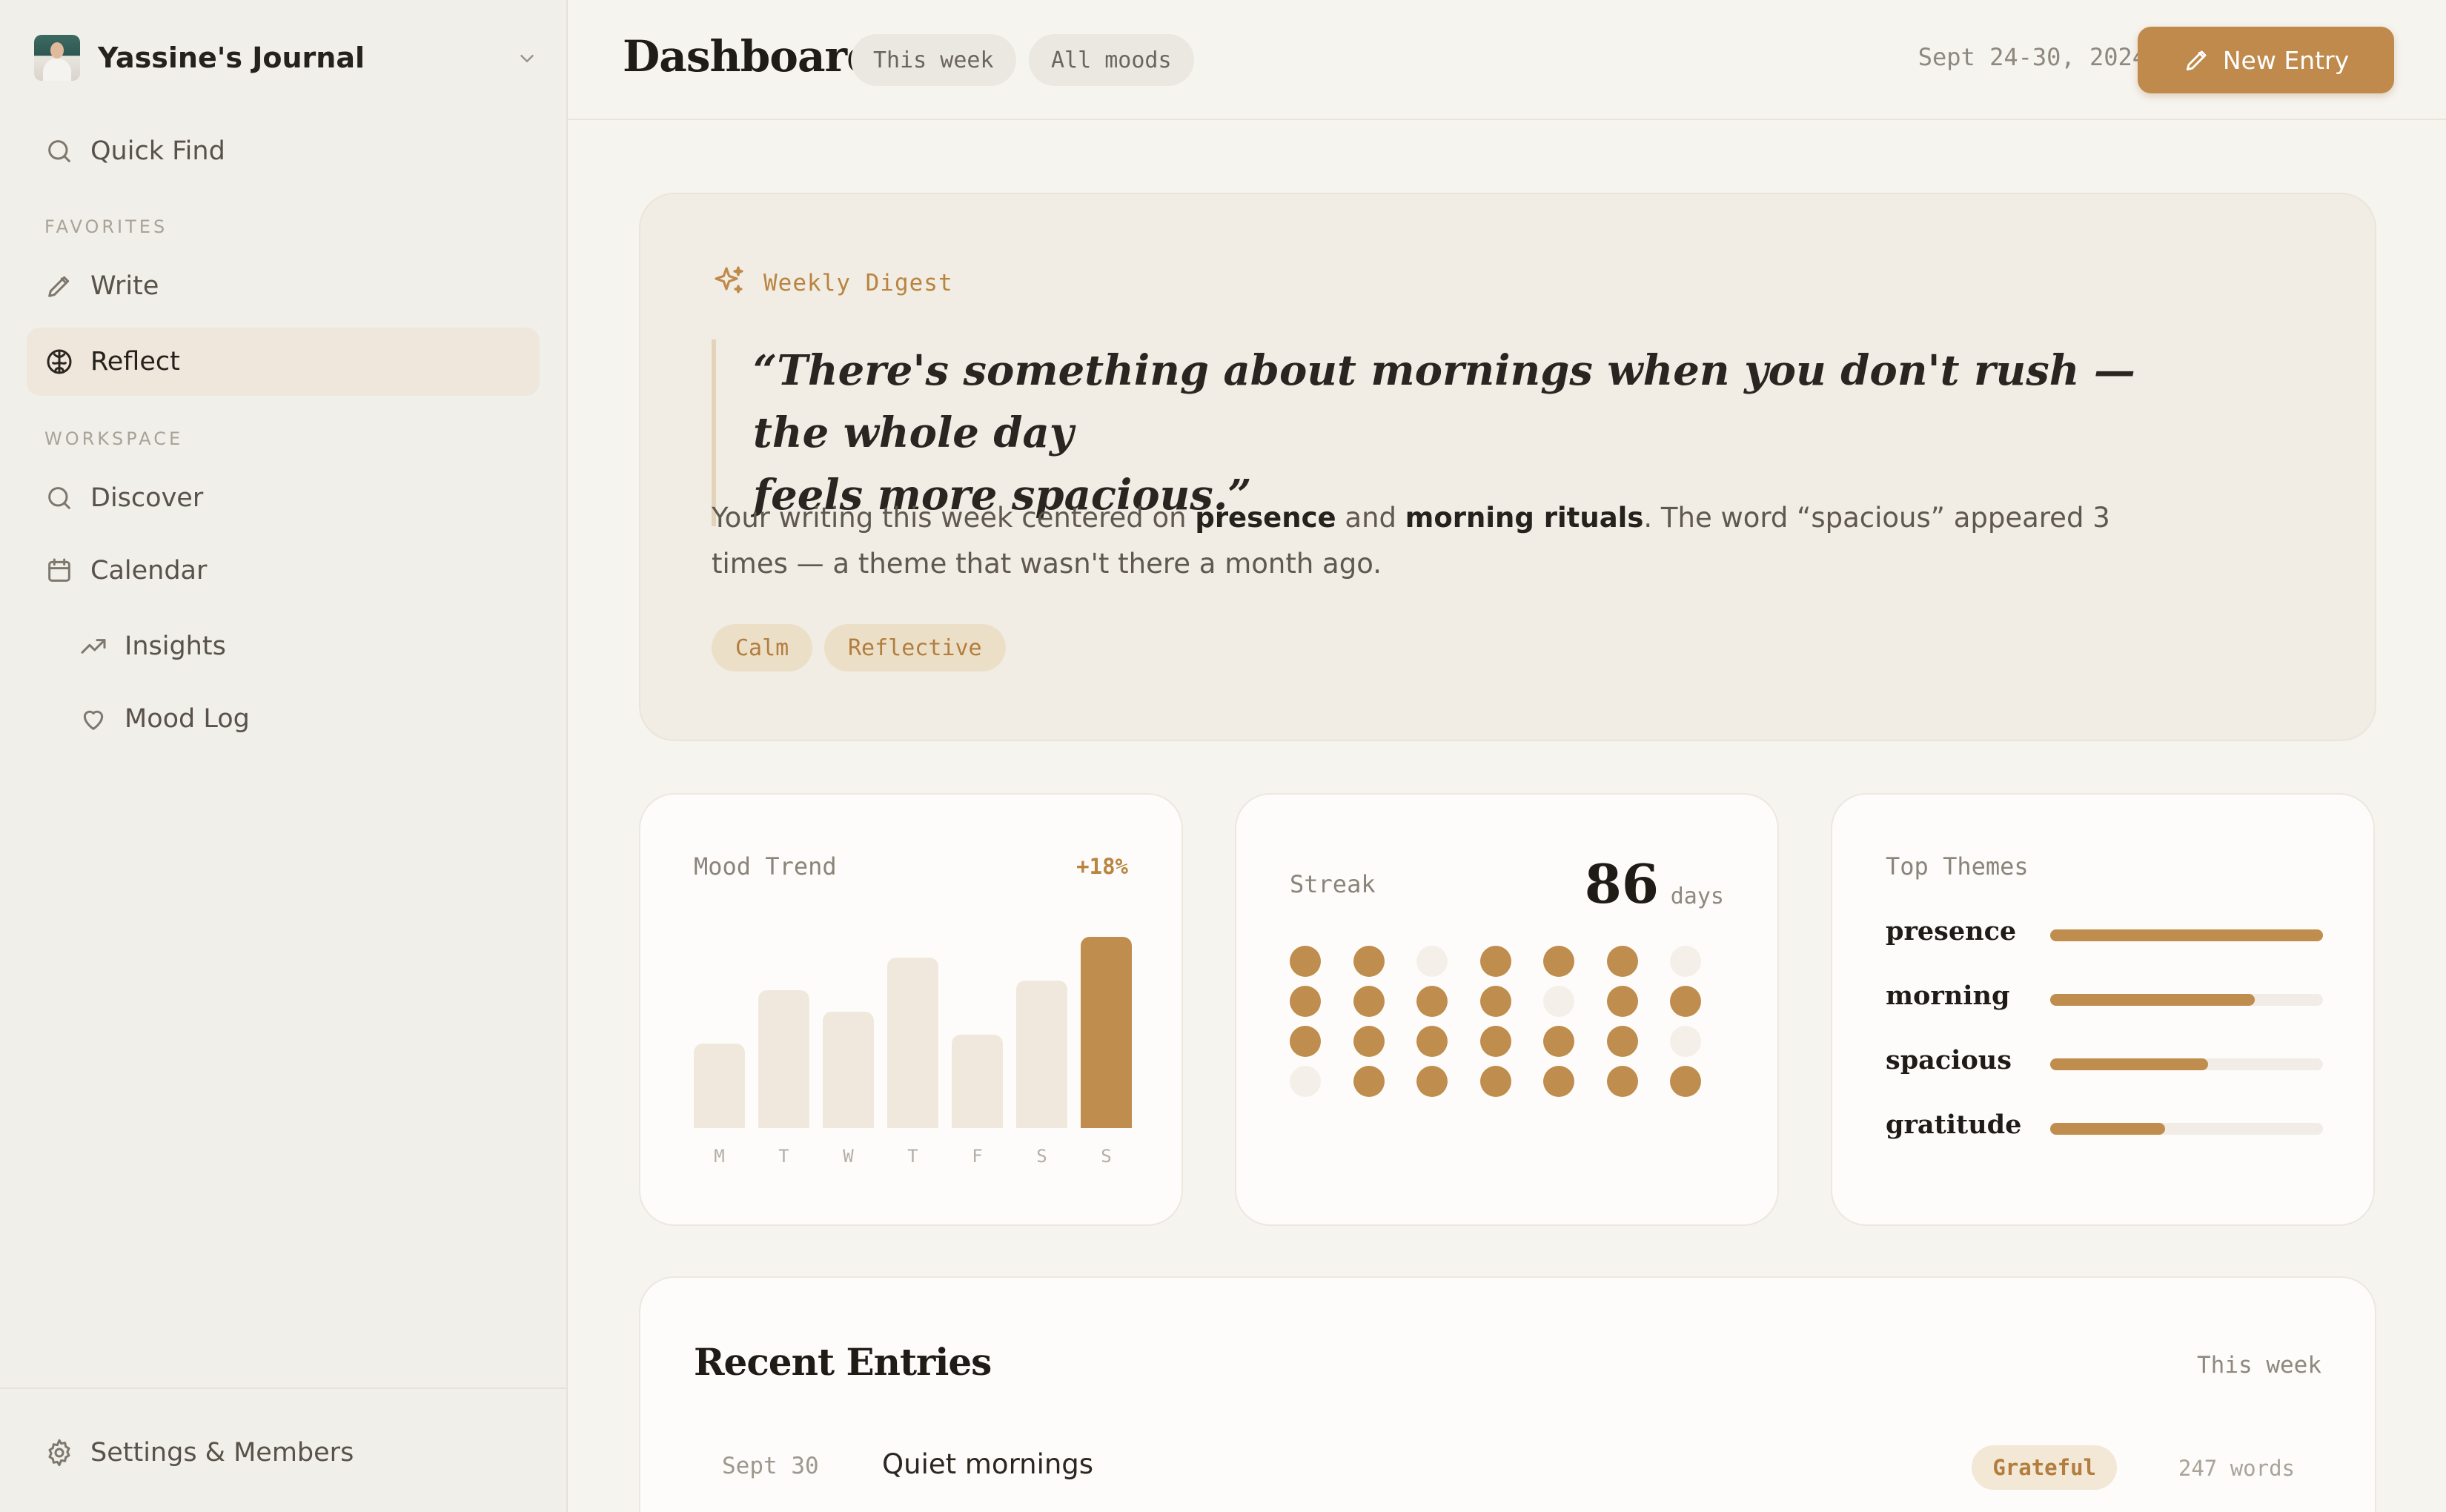 The width and height of the screenshot is (2446, 1512). What do you see at coordinates (843, 1362) in the screenshot?
I see `recent-entries-title: Recent Entries` at bounding box center [843, 1362].